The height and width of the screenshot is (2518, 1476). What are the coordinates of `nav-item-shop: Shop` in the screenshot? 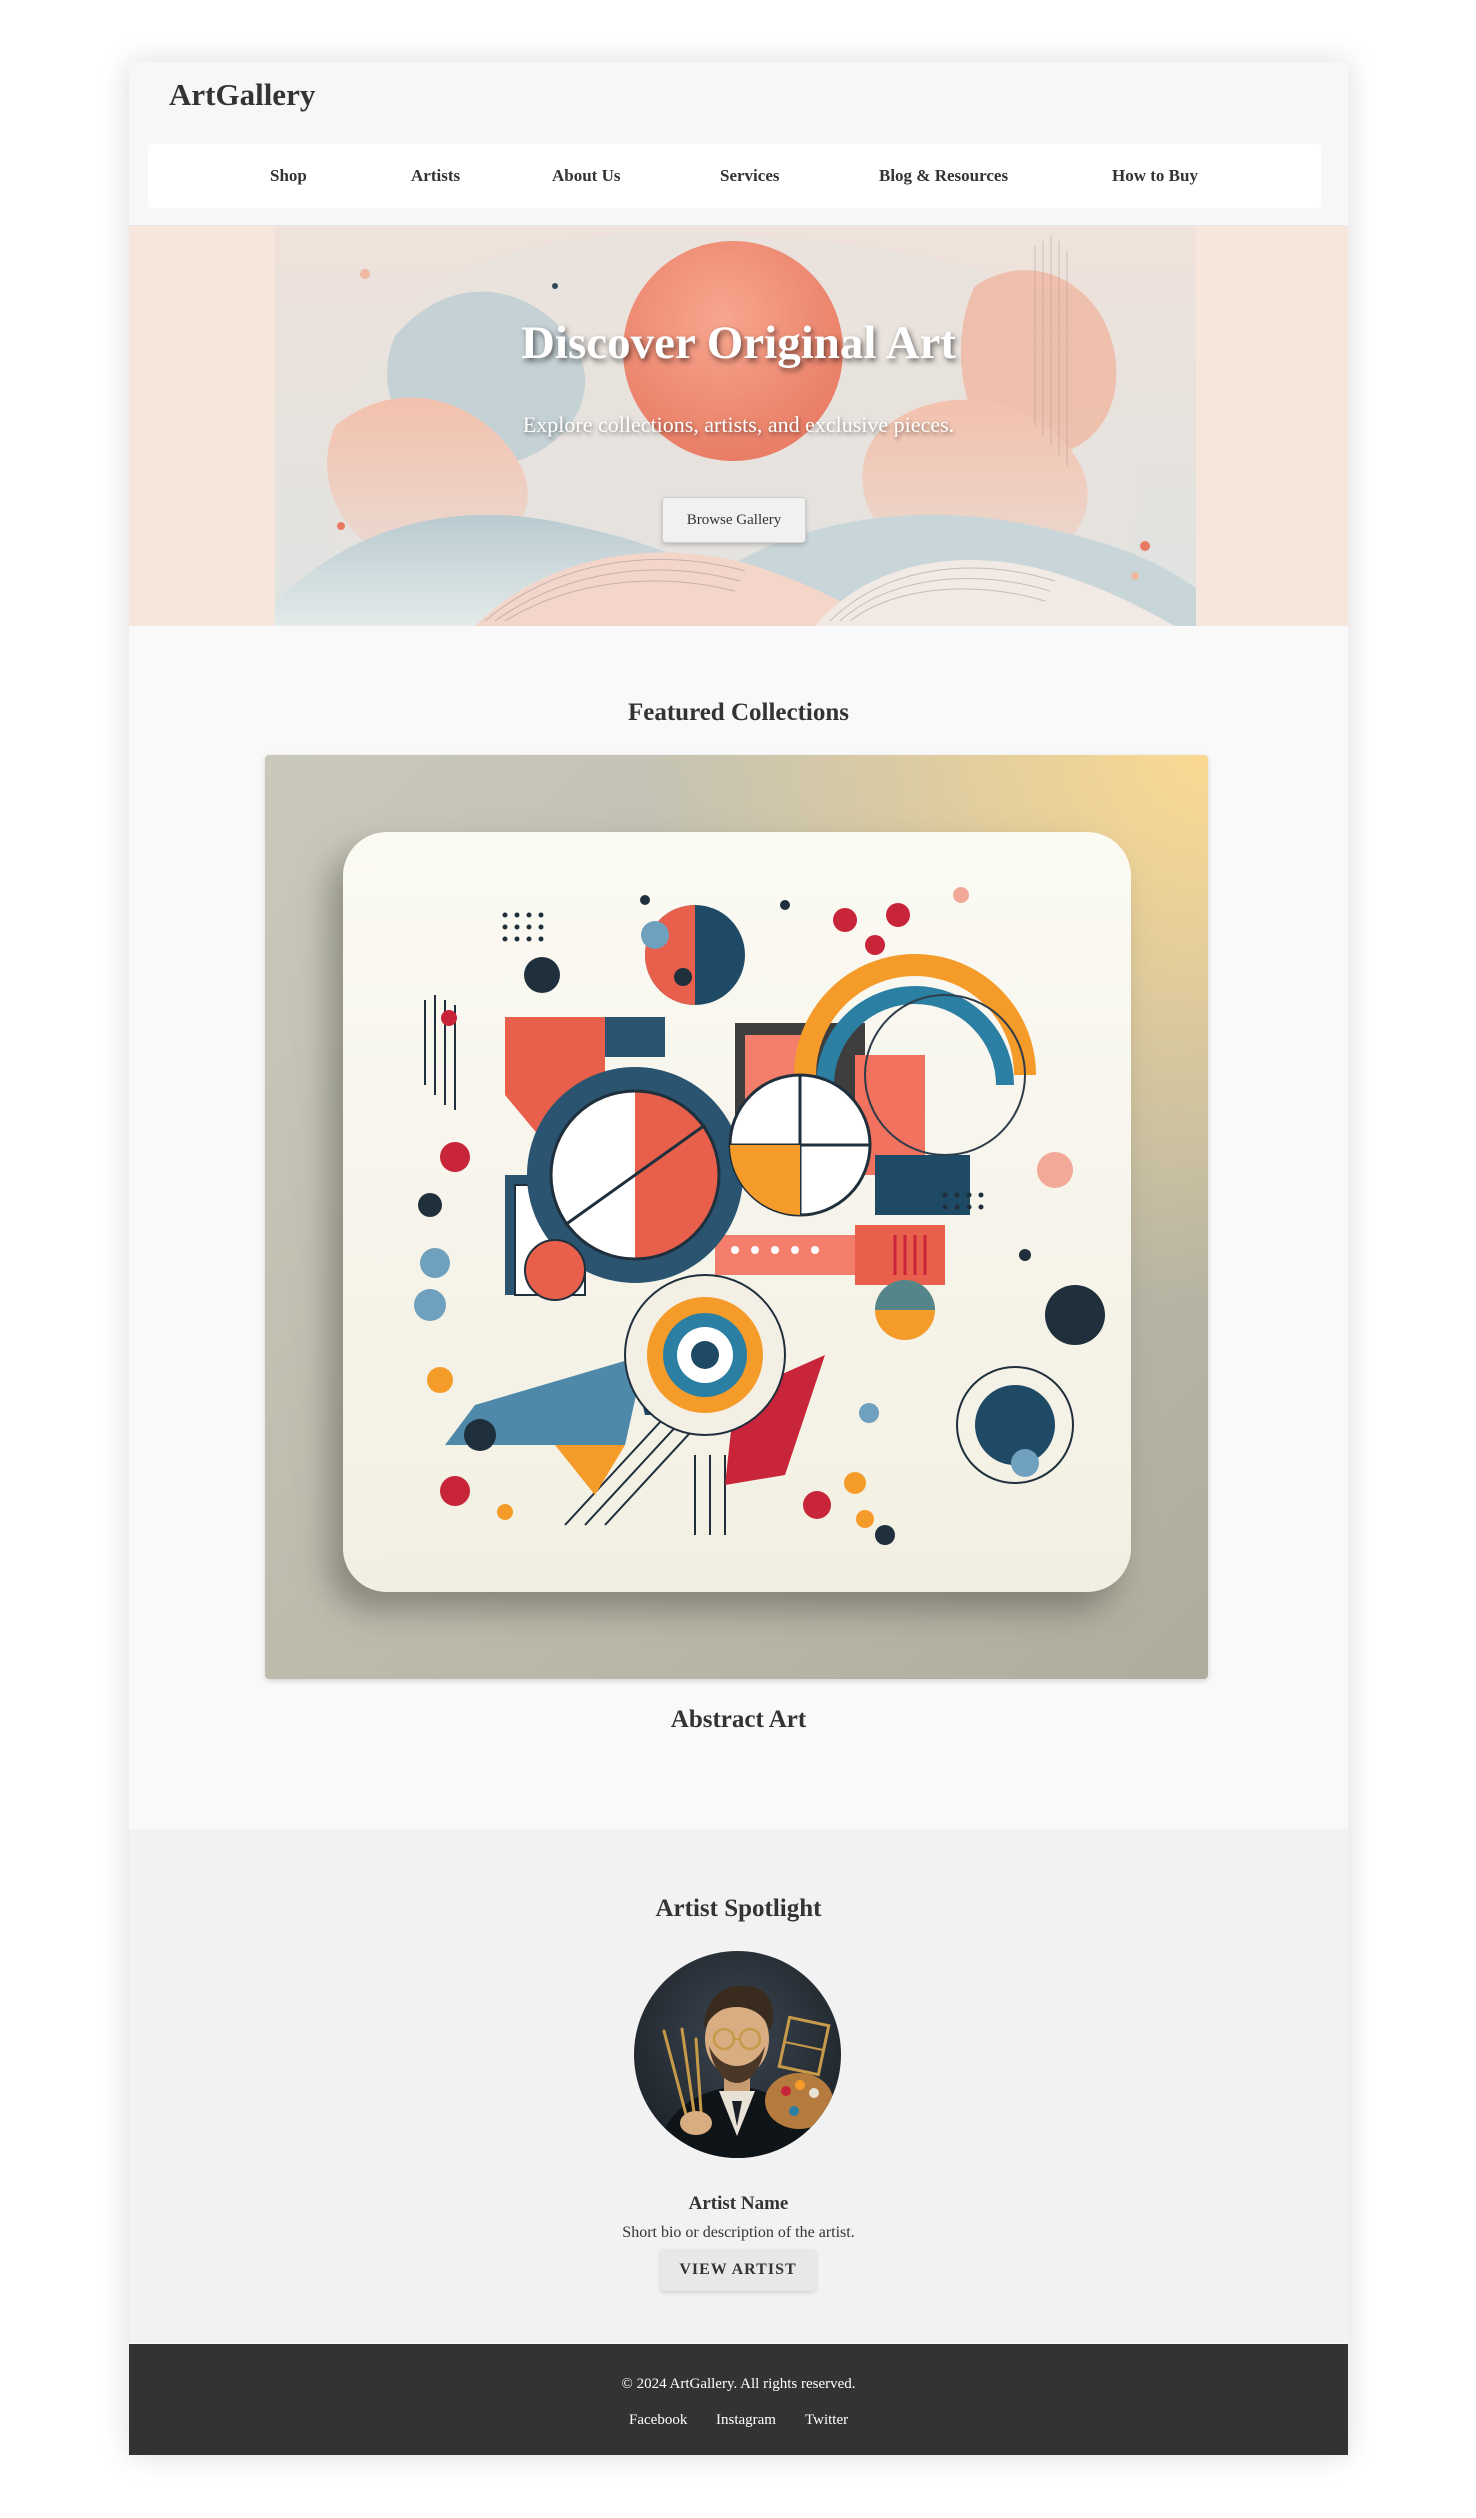 It's located at (288, 176).